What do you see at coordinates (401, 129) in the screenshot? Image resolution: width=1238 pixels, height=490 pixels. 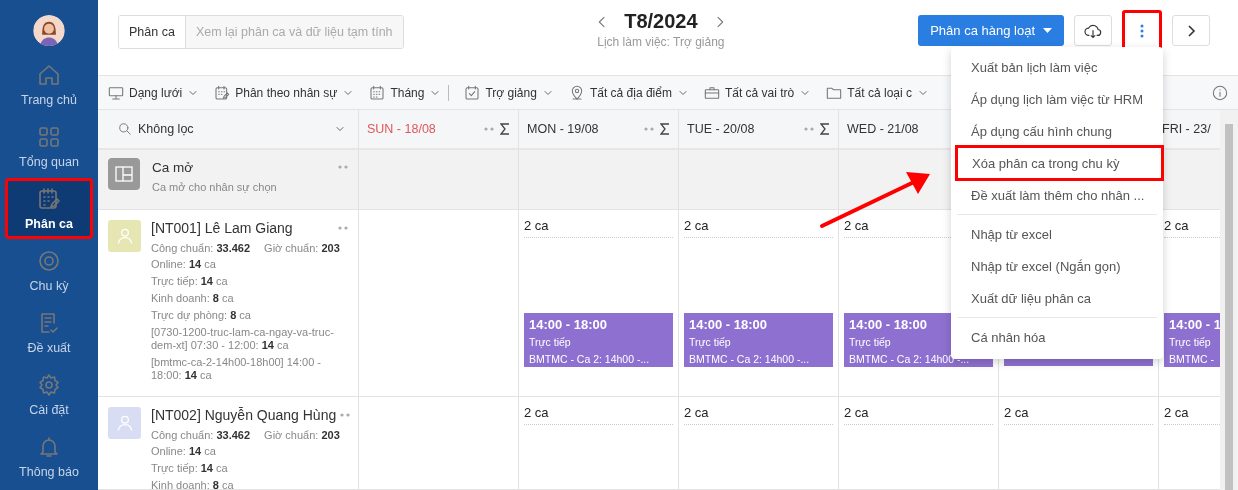 I see `day-label: SUN - 18/08` at bounding box center [401, 129].